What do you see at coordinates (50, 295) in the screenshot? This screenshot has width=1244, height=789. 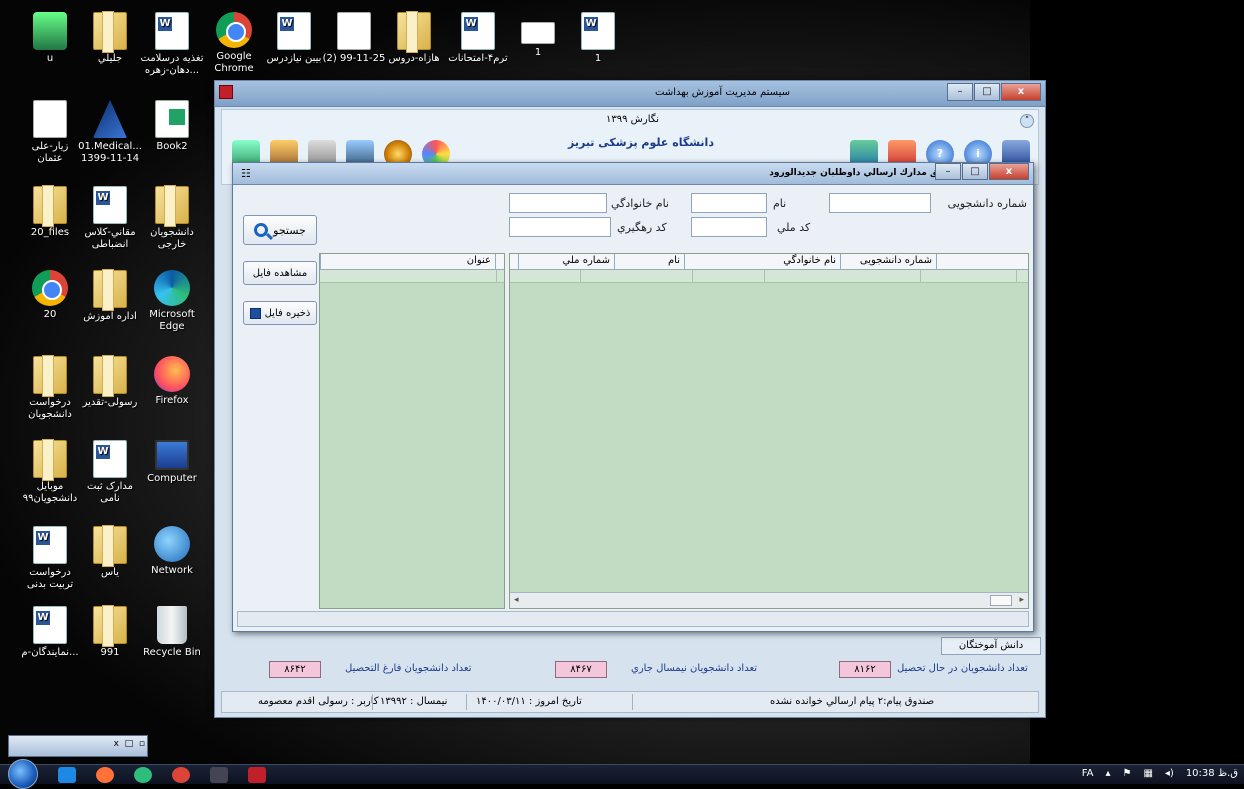 I see `desktop-icon-chrome: 20` at bounding box center [50, 295].